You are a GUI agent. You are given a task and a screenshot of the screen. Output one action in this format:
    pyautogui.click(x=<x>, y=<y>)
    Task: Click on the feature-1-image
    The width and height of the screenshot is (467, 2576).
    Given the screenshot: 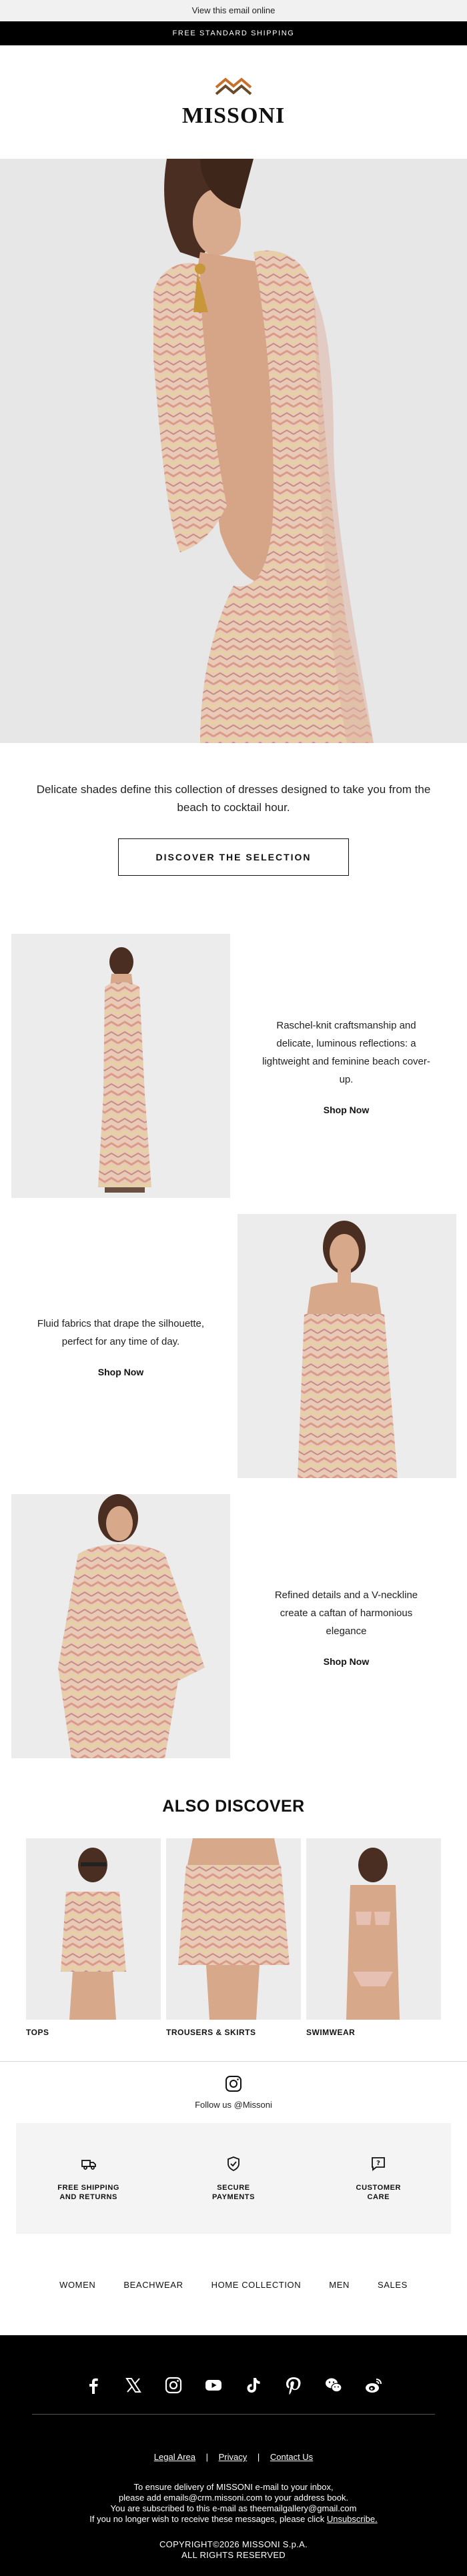 What is the action you would take?
    pyautogui.click(x=121, y=1066)
    